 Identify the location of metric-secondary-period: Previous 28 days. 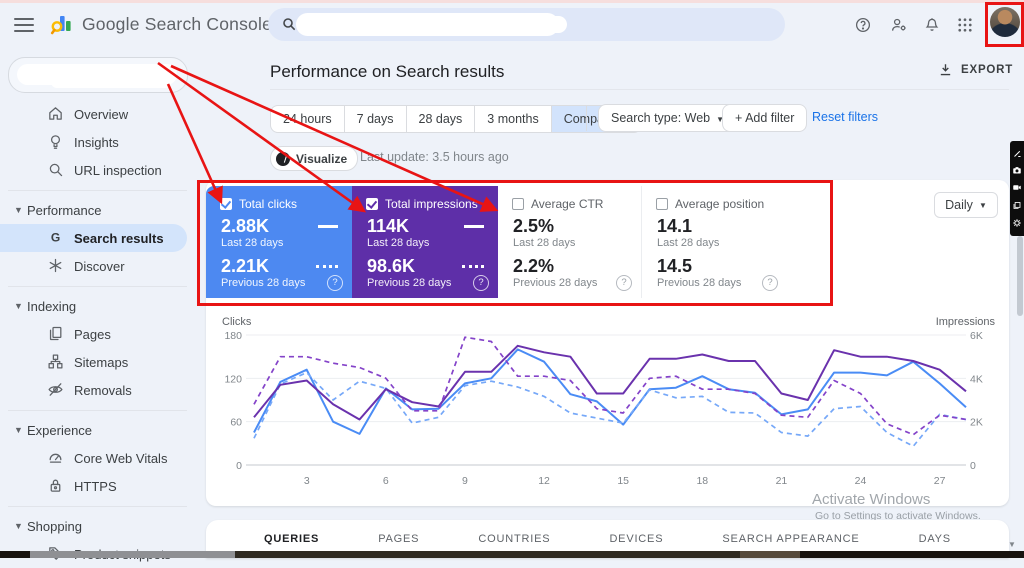
(699, 283).